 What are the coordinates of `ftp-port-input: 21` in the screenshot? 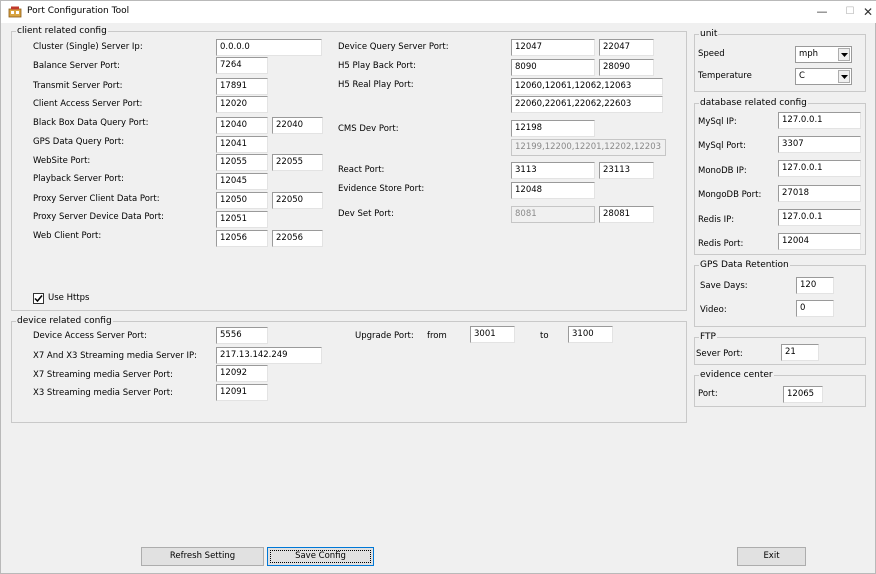 It's located at (800, 352).